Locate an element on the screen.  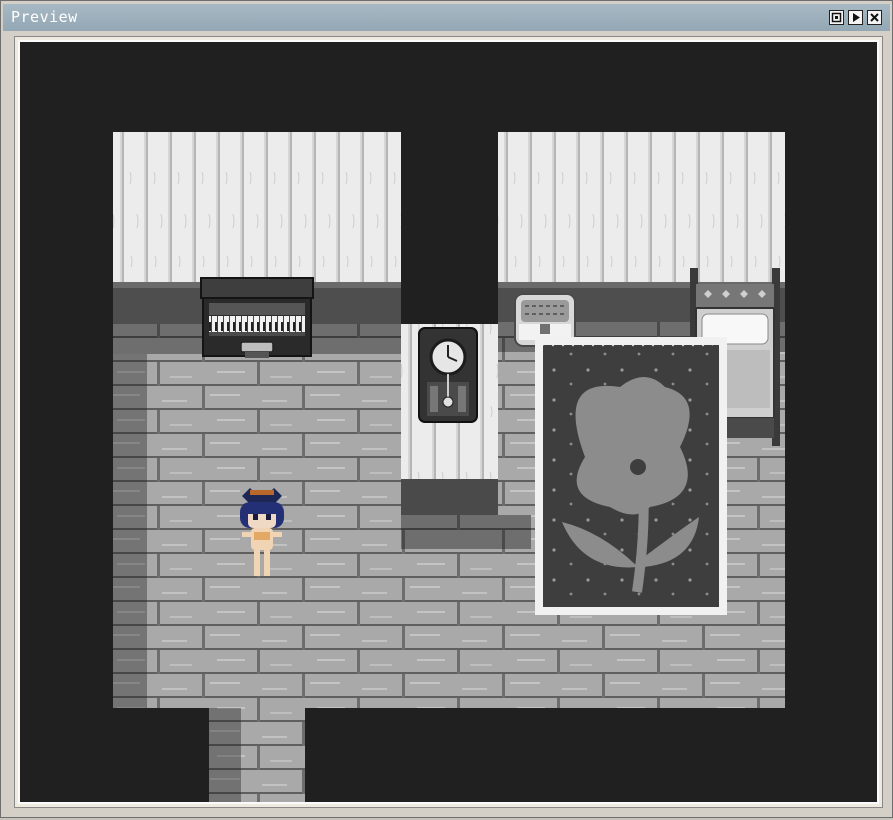
close-icon is located at coordinates (874, 17).